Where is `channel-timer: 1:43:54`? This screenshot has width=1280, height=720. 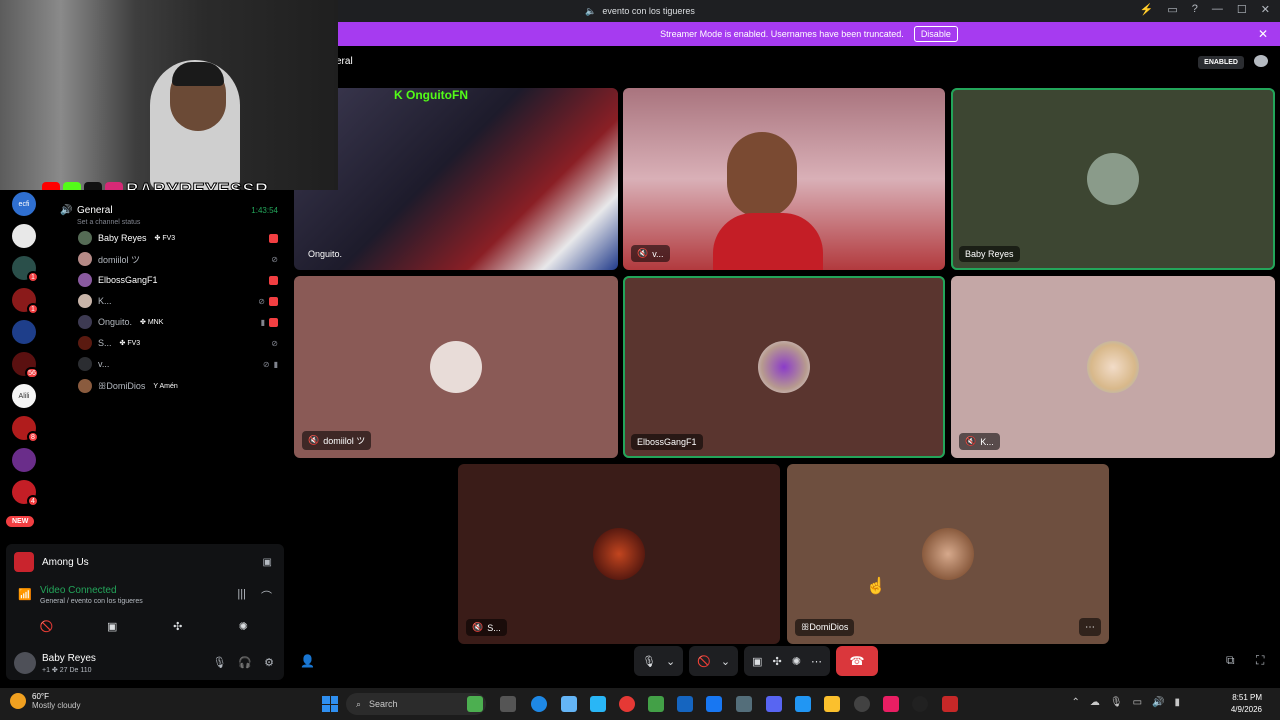 channel-timer: 1:43:54 is located at coordinates (264, 210).